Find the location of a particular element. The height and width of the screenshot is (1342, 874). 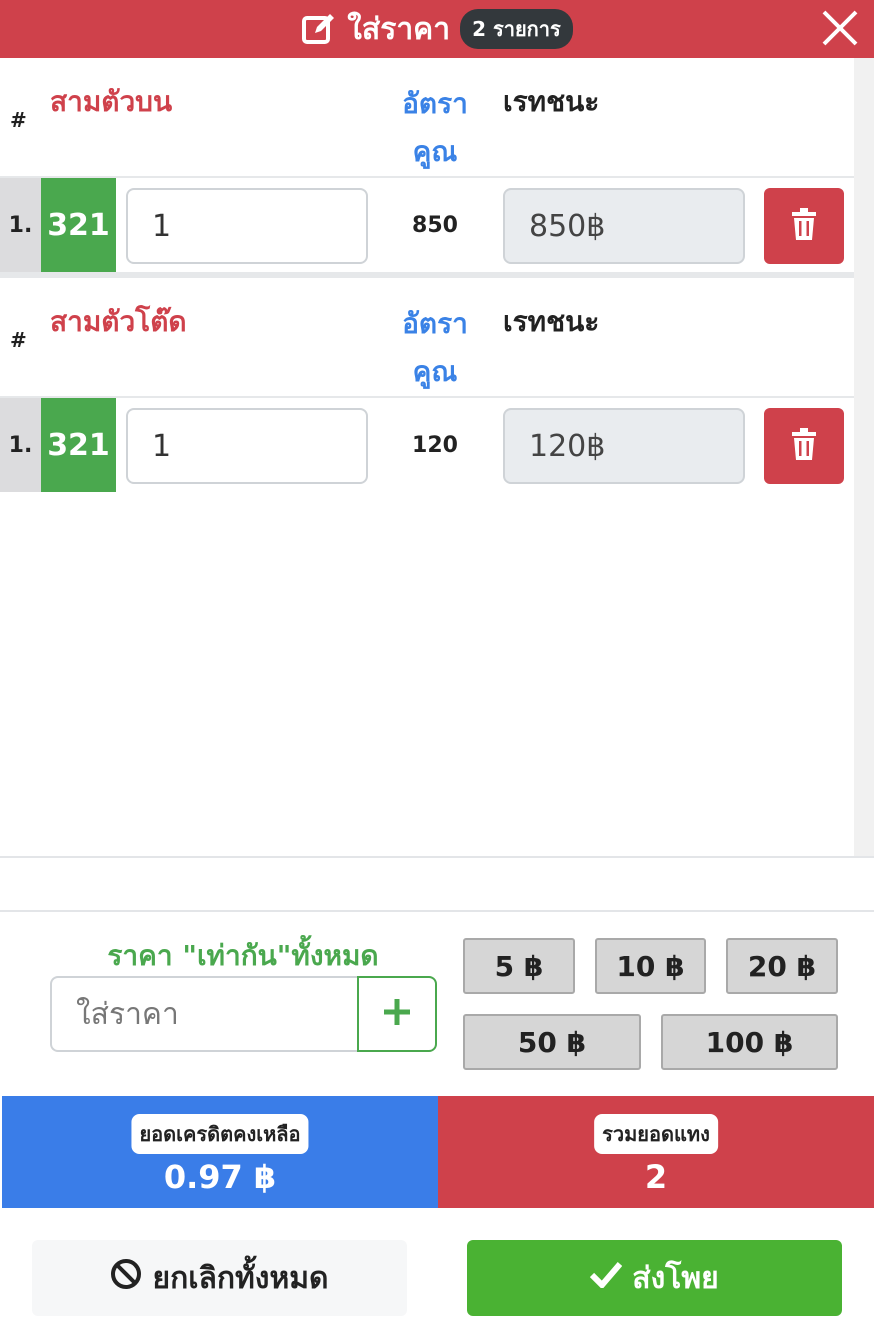

credit-panel: ยอดเครดิตคงเหลือ 0.97 ฿ is located at coordinates (220, 1152).